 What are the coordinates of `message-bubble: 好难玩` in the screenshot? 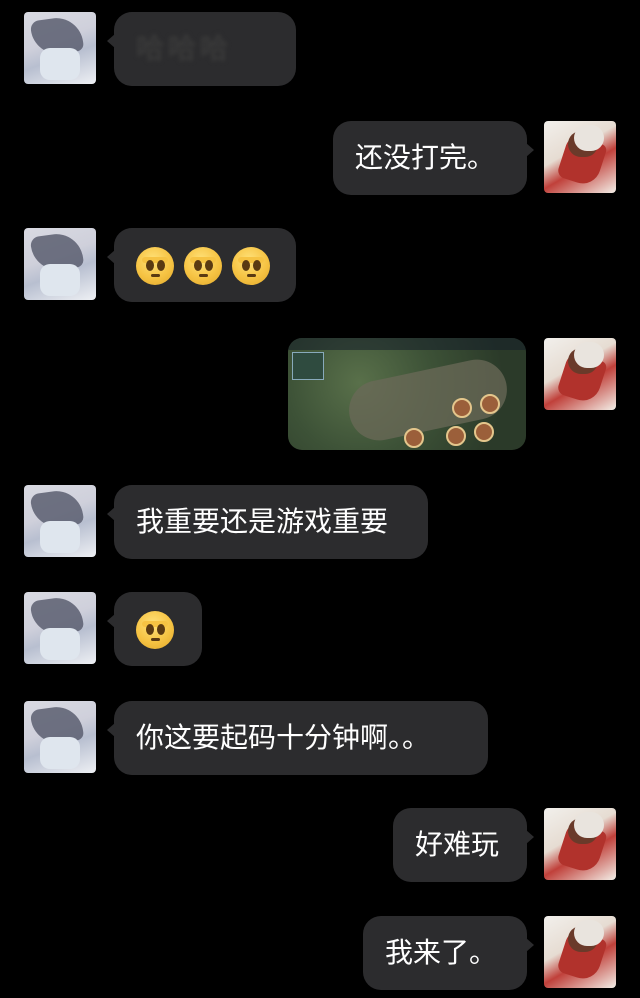 It's located at (463, 845).